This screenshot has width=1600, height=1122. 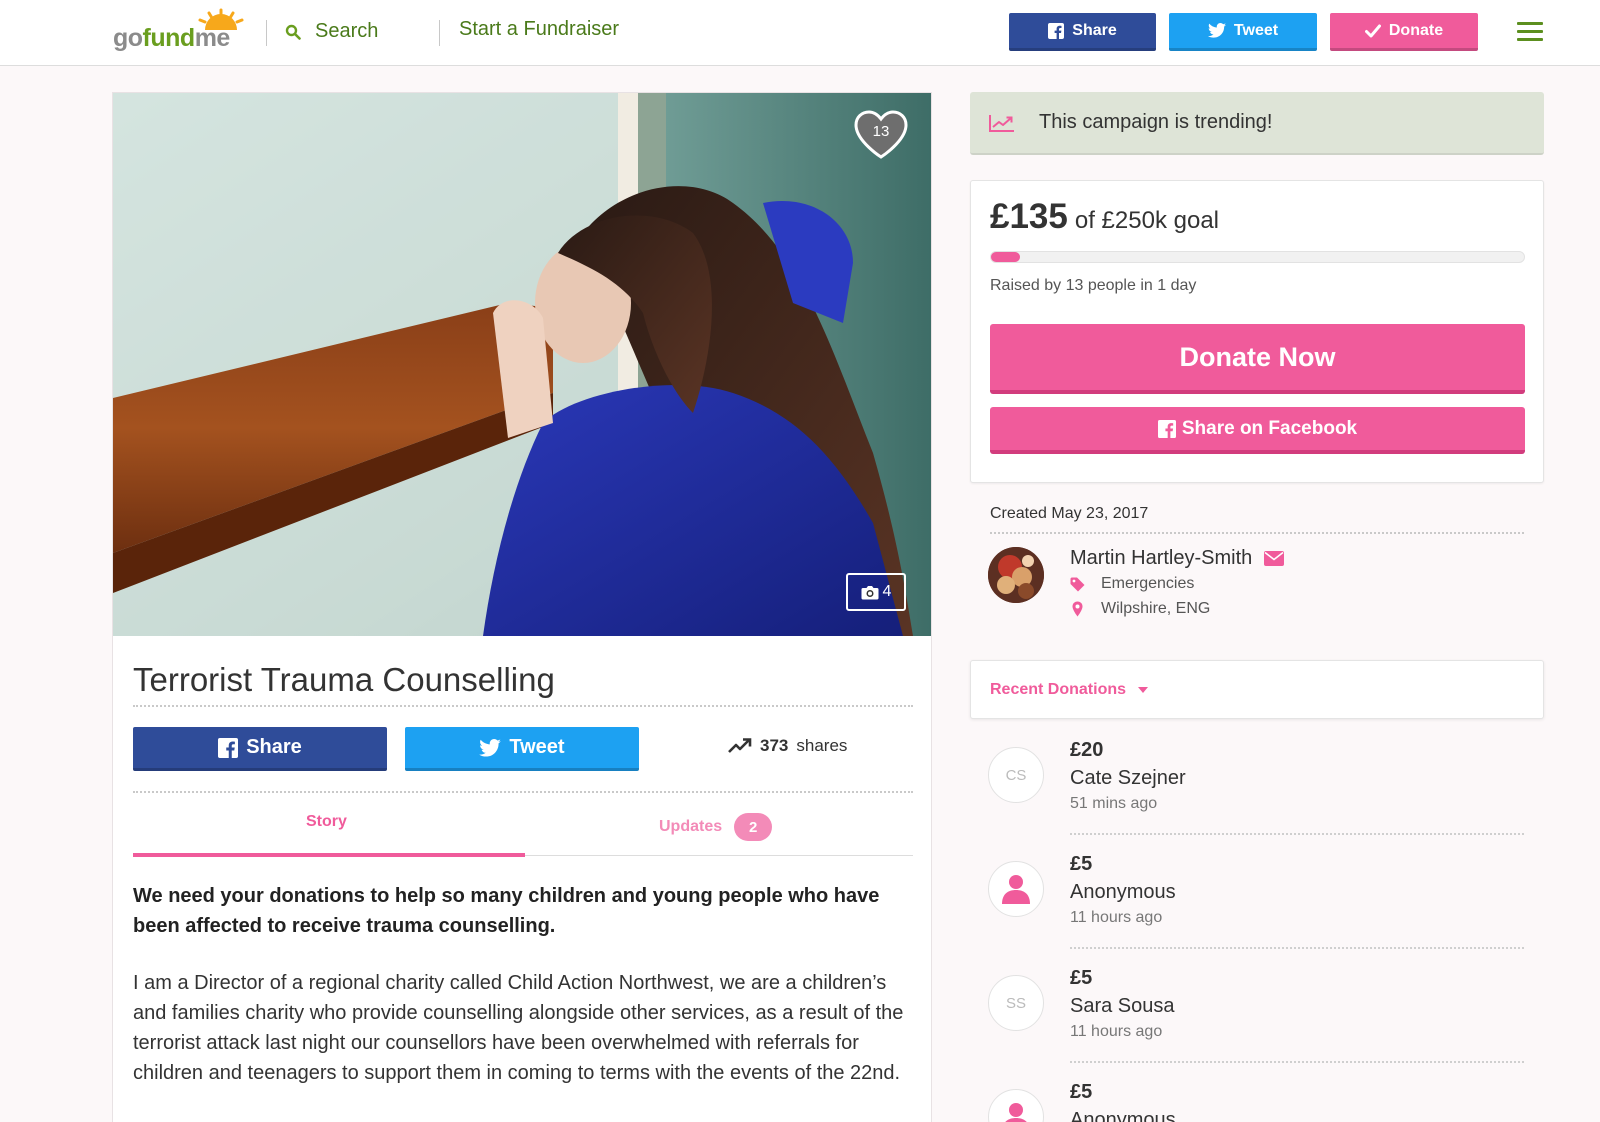 What do you see at coordinates (274, 747) in the screenshot?
I see `share-label: Share` at bounding box center [274, 747].